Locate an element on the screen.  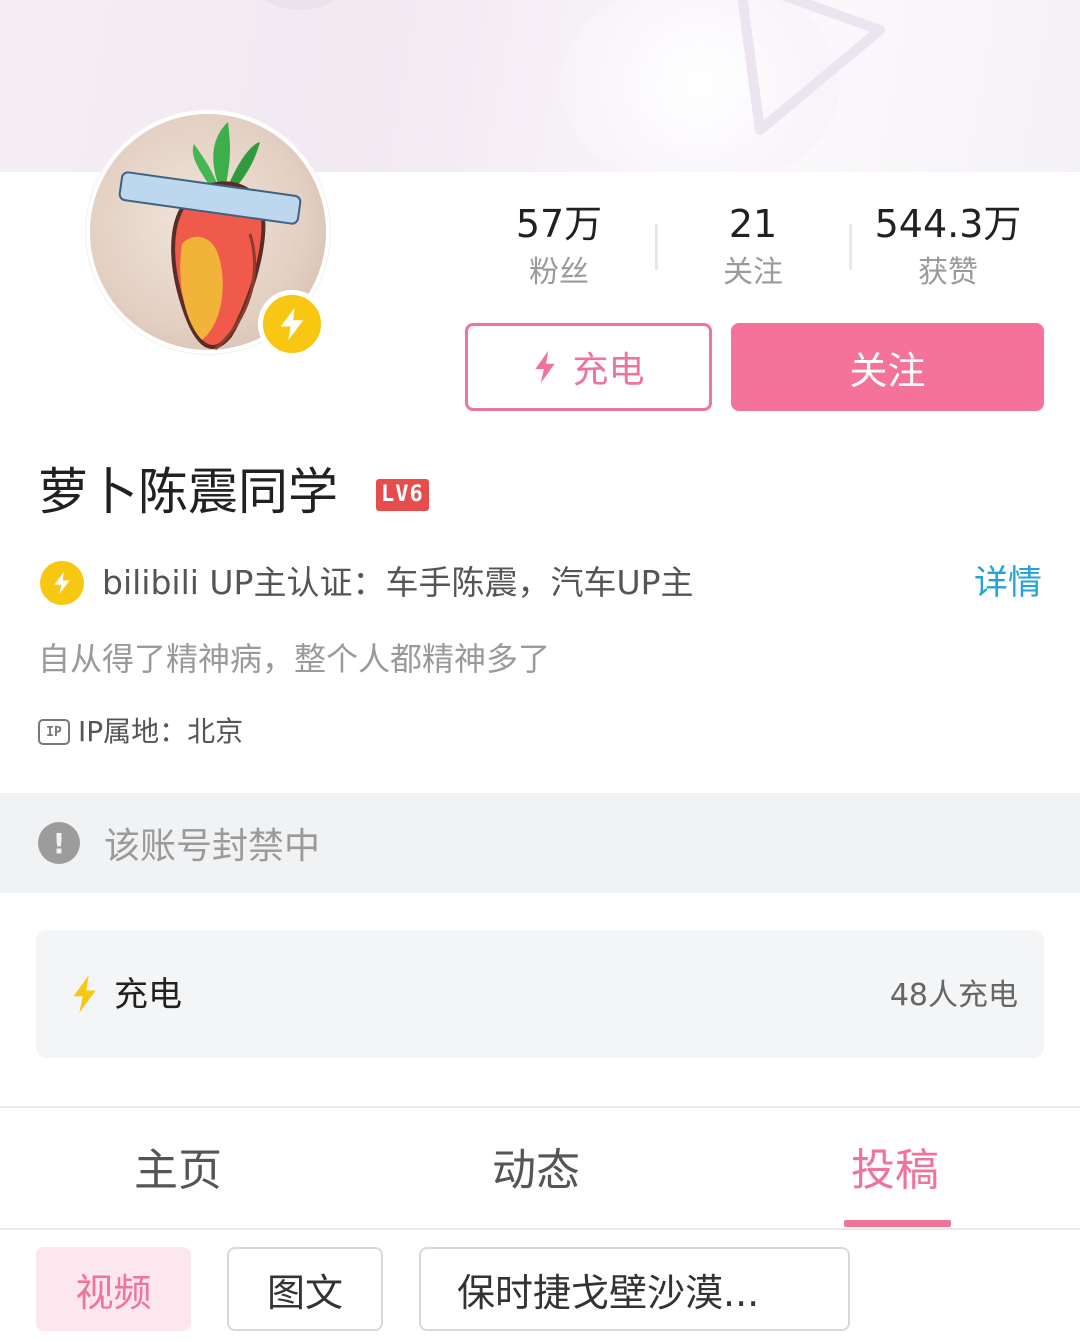
level-badge: LV6 is located at coordinates (402, 495).